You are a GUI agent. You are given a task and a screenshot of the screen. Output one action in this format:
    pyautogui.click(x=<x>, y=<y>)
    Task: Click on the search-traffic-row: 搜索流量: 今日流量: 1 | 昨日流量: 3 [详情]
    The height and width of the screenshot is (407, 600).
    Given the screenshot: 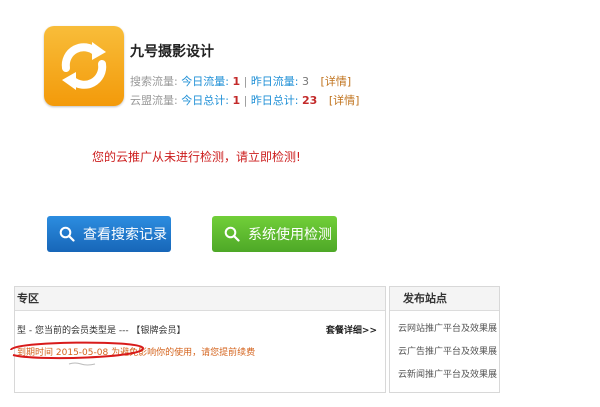 What is the action you would take?
    pyautogui.click(x=240, y=81)
    